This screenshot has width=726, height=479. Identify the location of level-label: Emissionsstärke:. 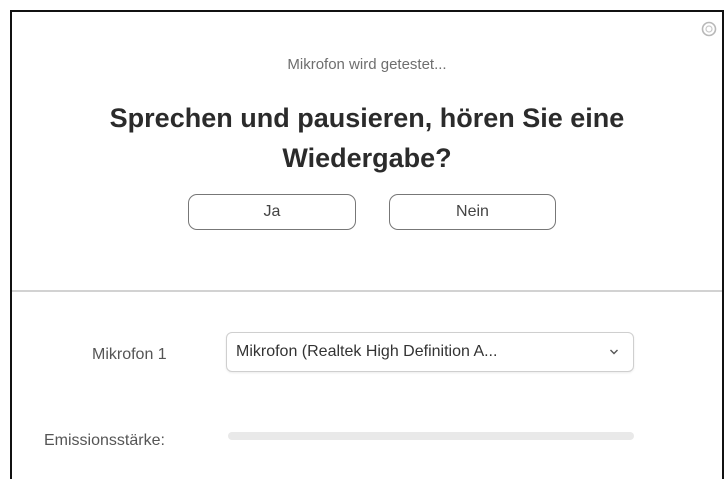
(104, 440).